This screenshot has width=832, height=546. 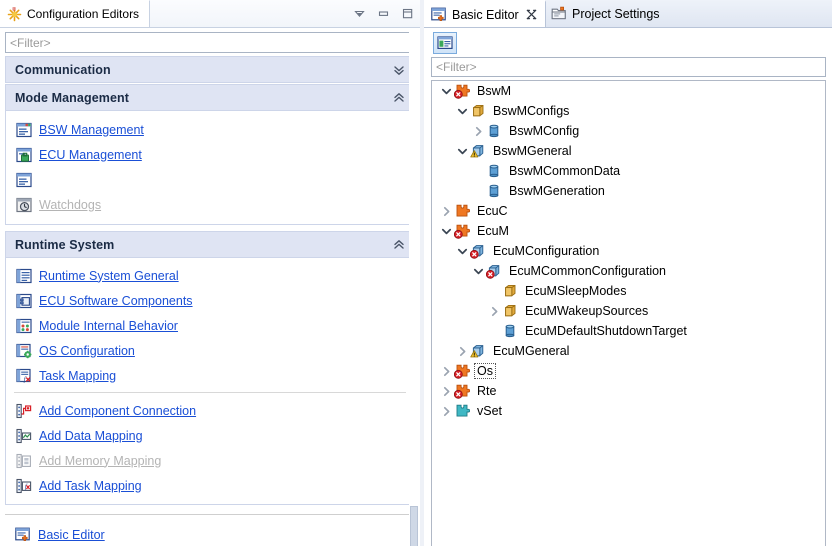 What do you see at coordinates (90, 486) in the screenshot?
I see `command-label: Add Task Mapping` at bounding box center [90, 486].